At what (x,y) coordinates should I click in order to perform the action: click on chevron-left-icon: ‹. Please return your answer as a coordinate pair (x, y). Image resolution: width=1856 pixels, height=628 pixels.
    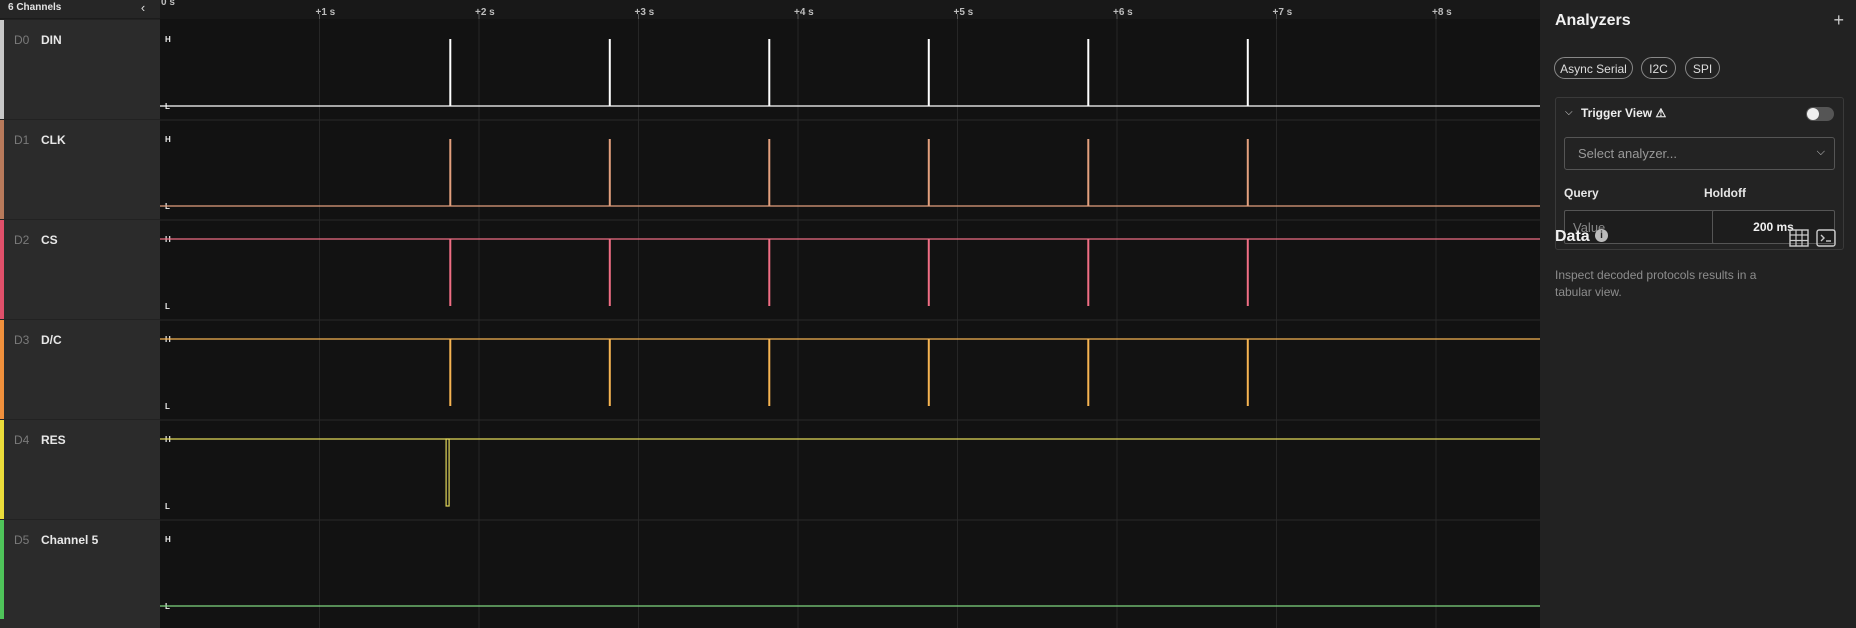
    Looking at the image, I should click on (143, 8).